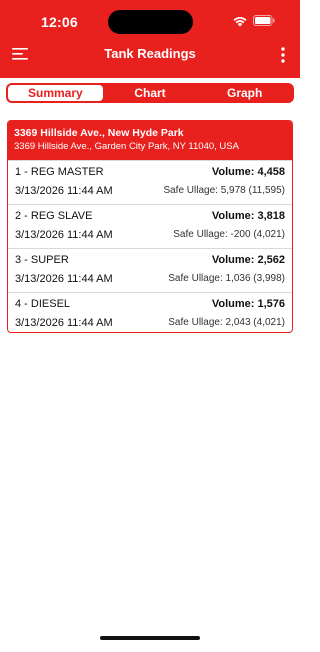  What do you see at coordinates (248, 216) in the screenshot?
I see `tank-volume: Volume: 3,818` at bounding box center [248, 216].